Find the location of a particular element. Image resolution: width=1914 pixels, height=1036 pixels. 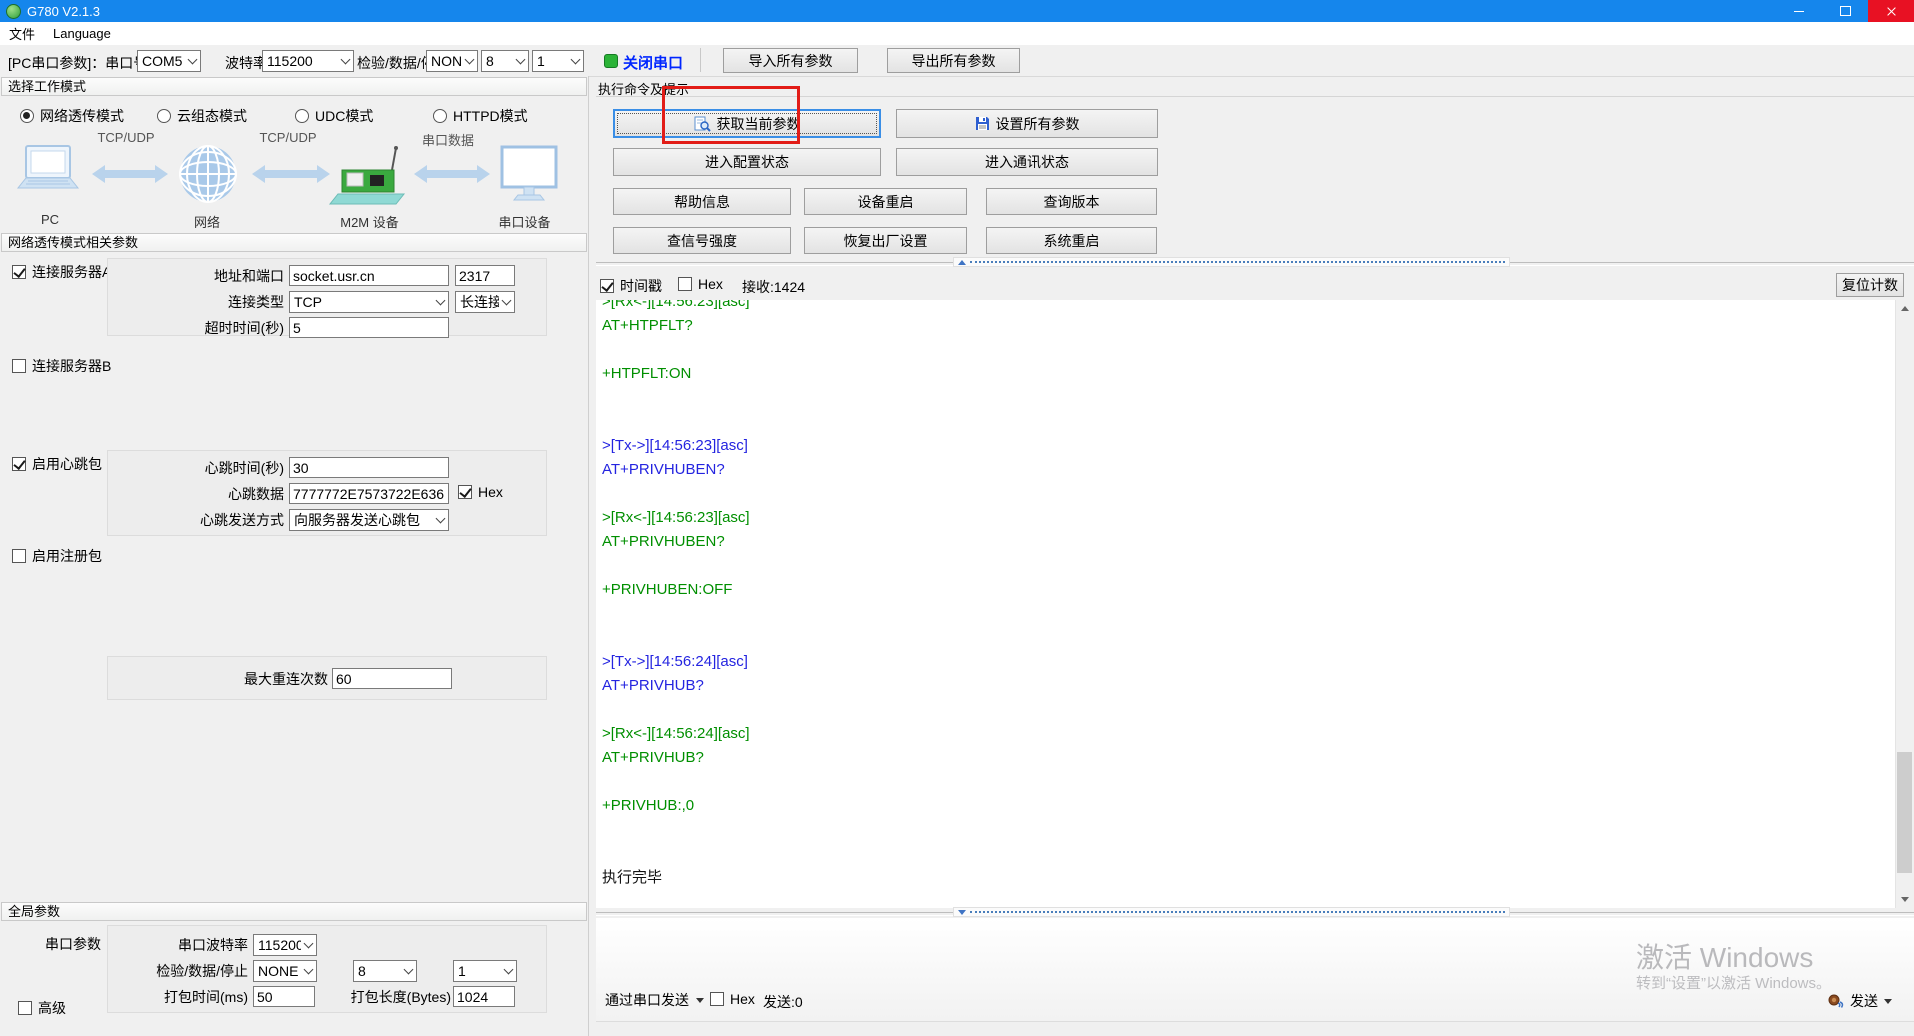

databits-select: 8 is located at coordinates (505, 61).